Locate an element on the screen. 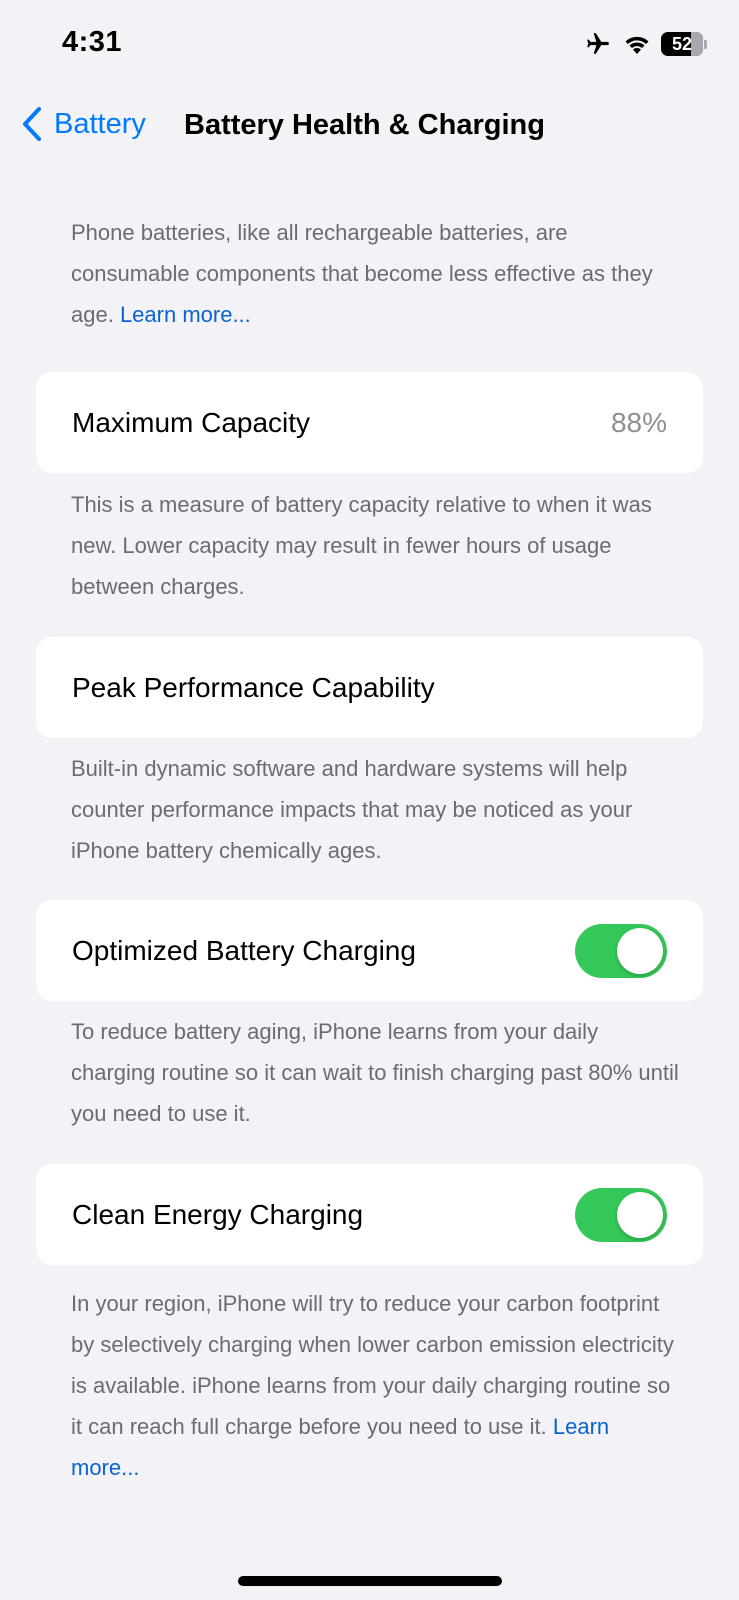  nav-bar: Battery Battery Health & Charging is located at coordinates (369, 126).